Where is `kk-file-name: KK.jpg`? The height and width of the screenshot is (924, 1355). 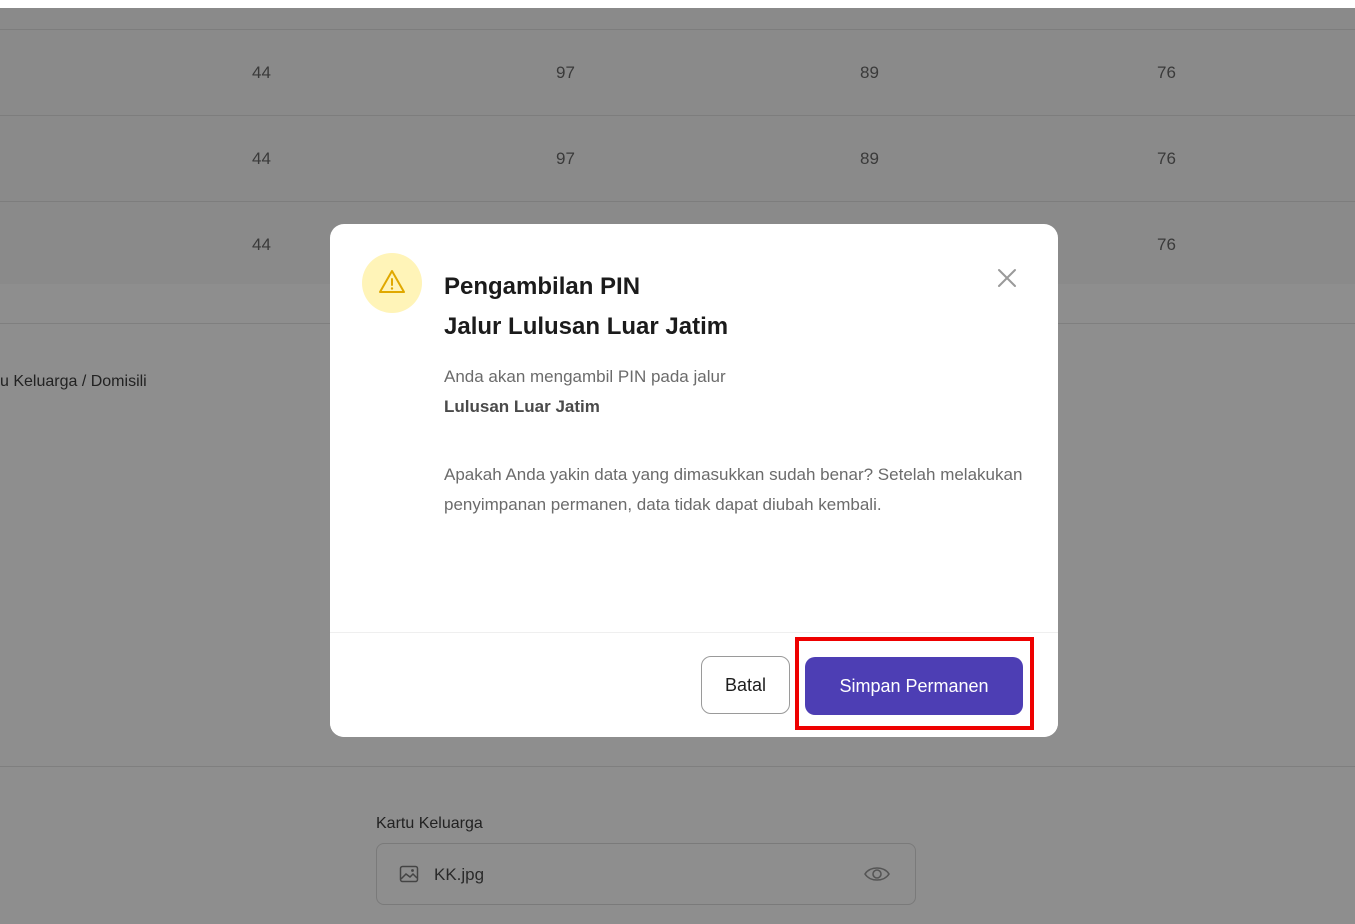
kk-file-name: KK.jpg is located at coordinates (459, 874).